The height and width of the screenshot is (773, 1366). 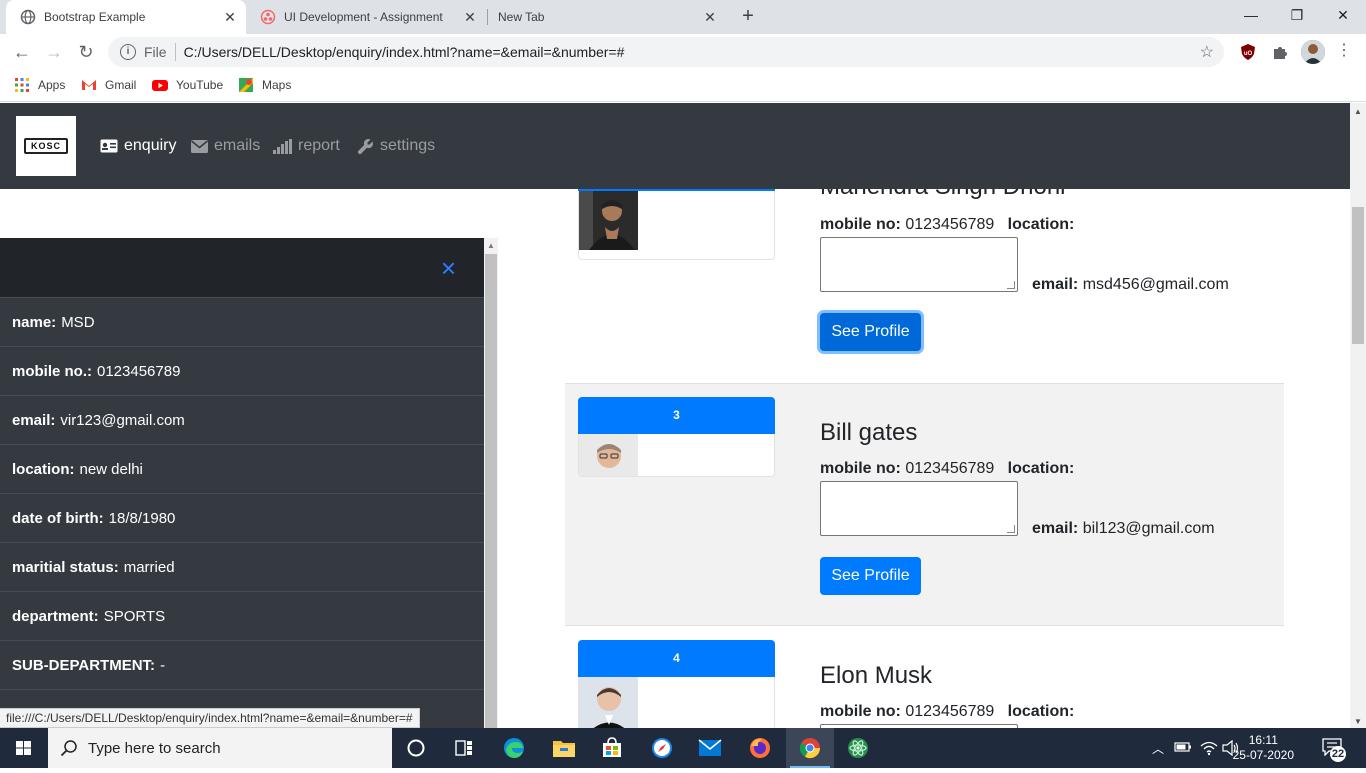 What do you see at coordinates (1344, 53) in the screenshot?
I see `browser-menu-icon: ⋮` at bounding box center [1344, 53].